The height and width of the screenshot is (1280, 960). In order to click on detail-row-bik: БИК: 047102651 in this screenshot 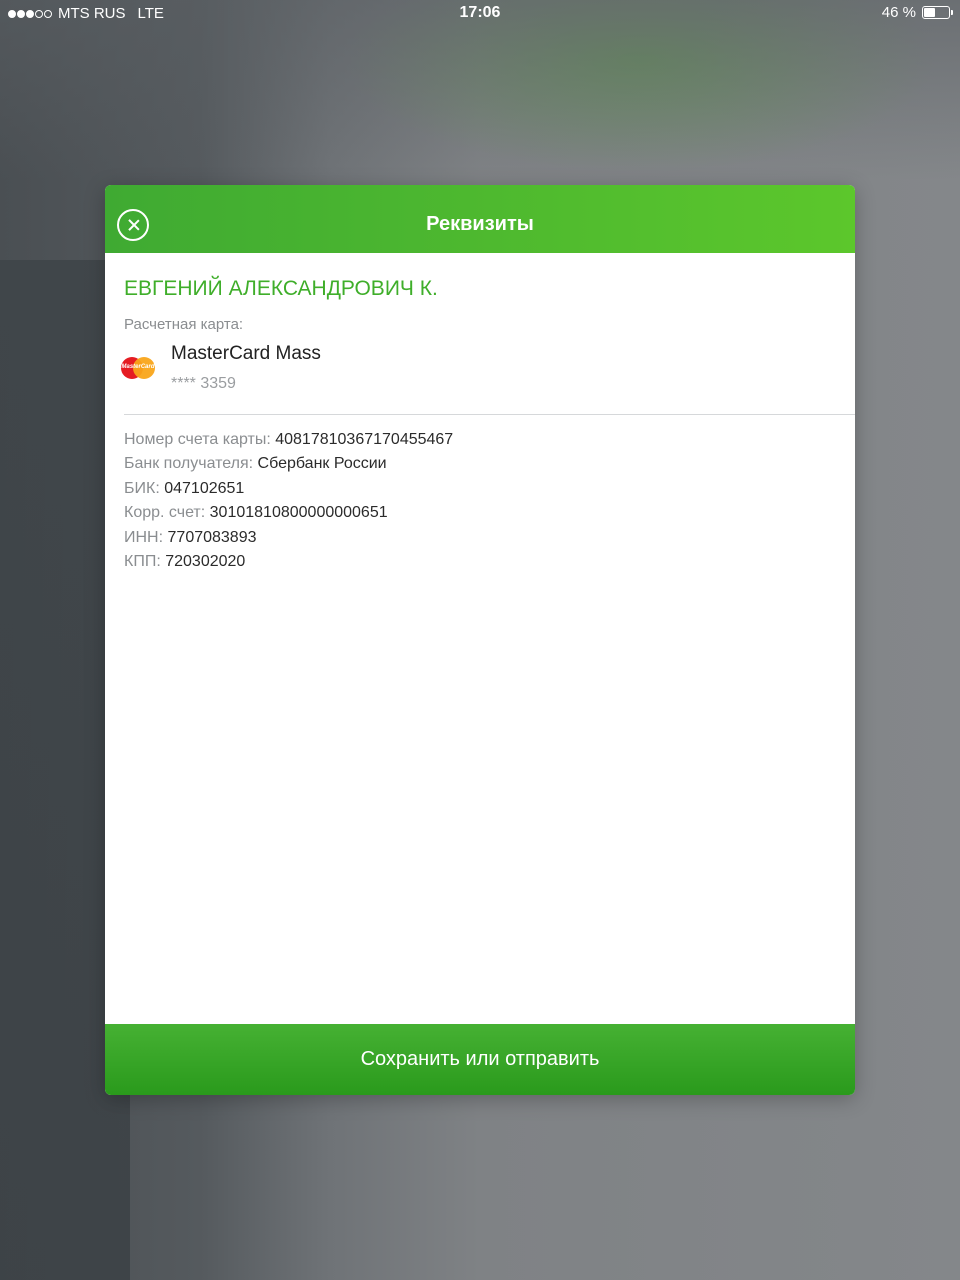, I will do `click(288, 491)`.